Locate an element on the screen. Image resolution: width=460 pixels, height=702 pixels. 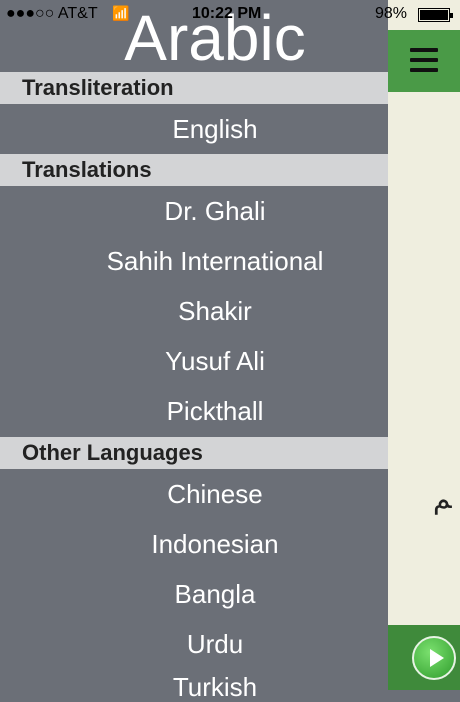
carrier-label: ●●●○○ AT&T is located at coordinates (52, 13).